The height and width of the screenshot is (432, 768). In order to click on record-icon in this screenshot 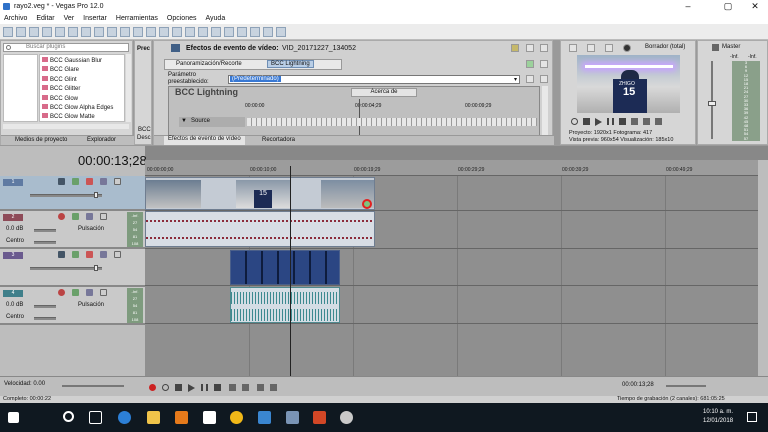, I will do `click(152, 387)`.